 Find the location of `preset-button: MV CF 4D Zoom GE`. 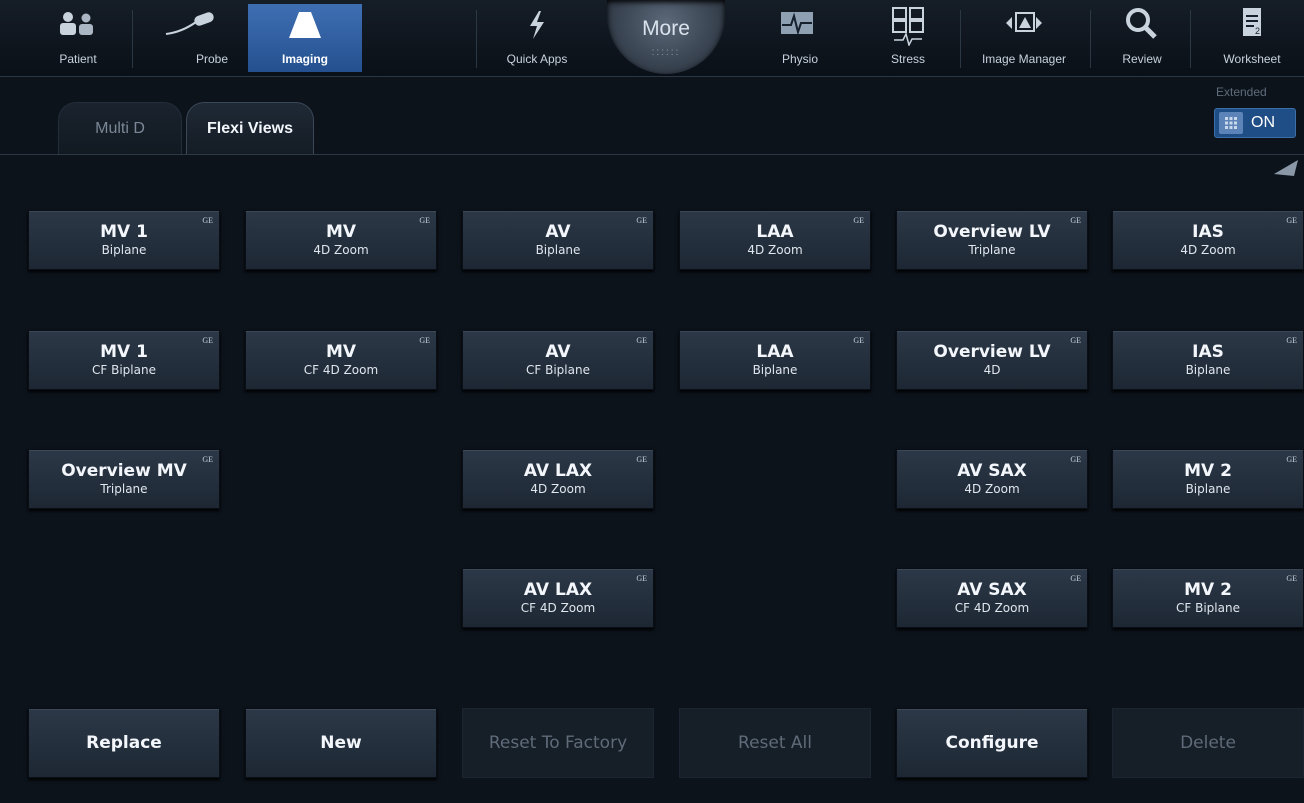

preset-button: MV CF 4D Zoom GE is located at coordinates (341, 360).